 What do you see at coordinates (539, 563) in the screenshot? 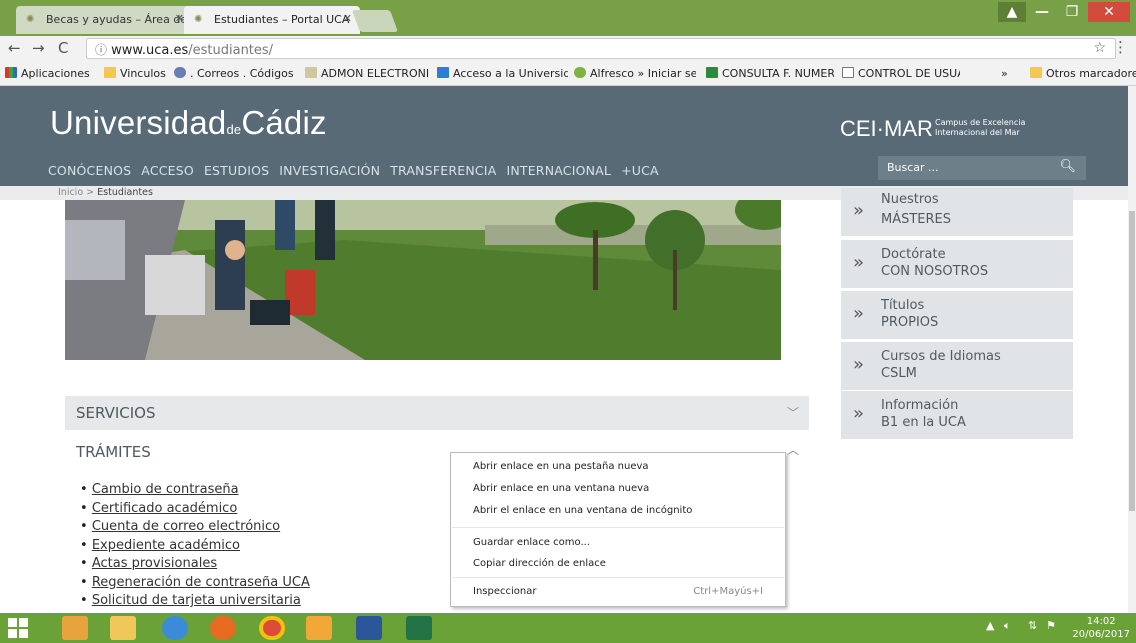
I see `ctx-copy-link: Copiar dirección de enlace` at bounding box center [539, 563].